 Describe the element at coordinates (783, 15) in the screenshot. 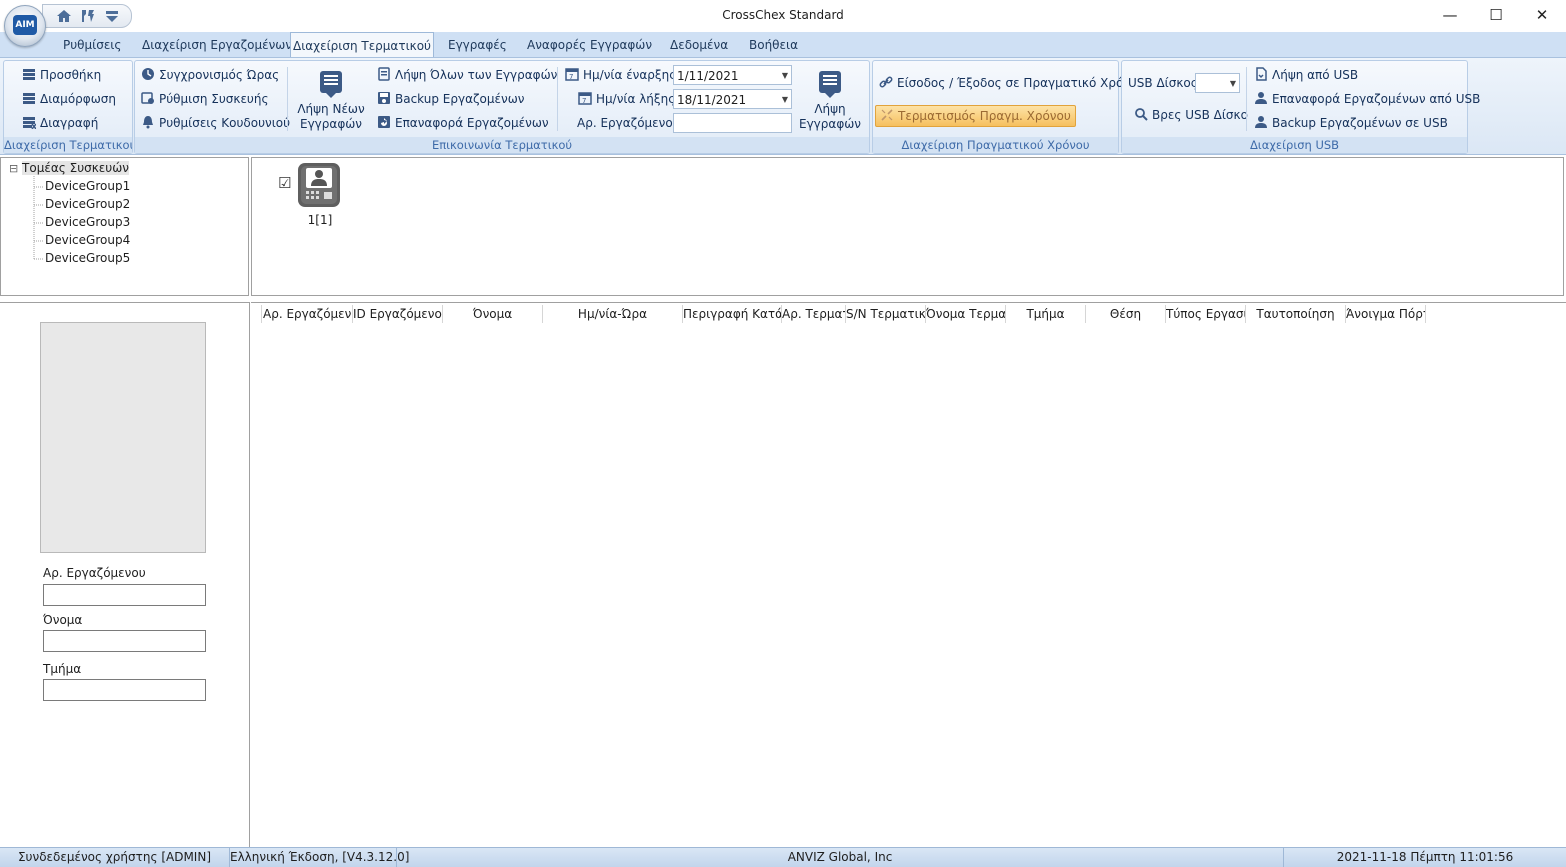

I see `window-title: CrossChex Standard` at that location.